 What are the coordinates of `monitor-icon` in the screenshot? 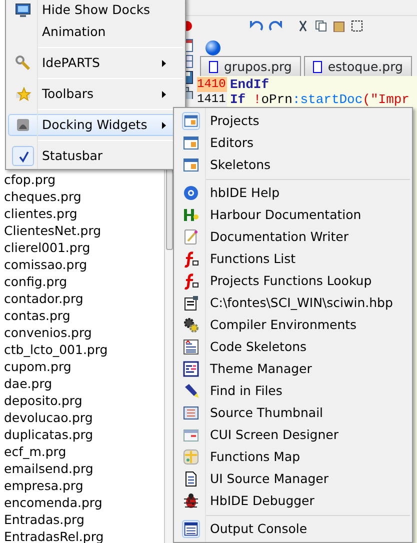 It's located at (23, 10).